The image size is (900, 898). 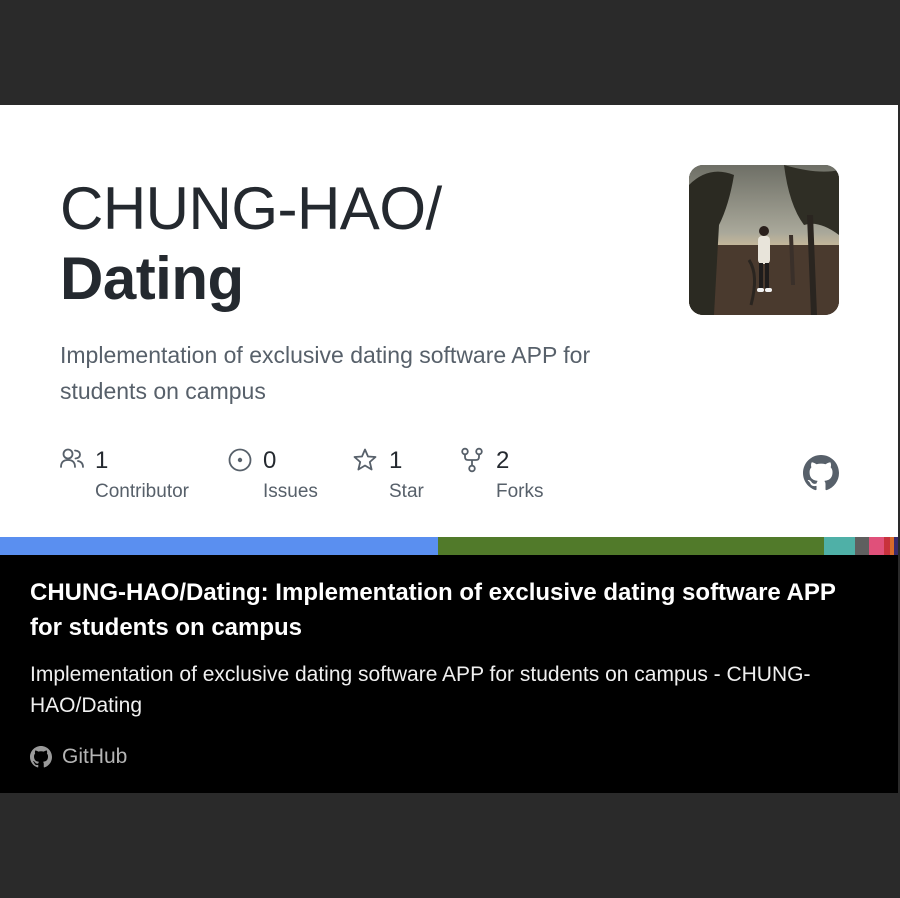 I want to click on issues-count: 0, so click(x=270, y=460).